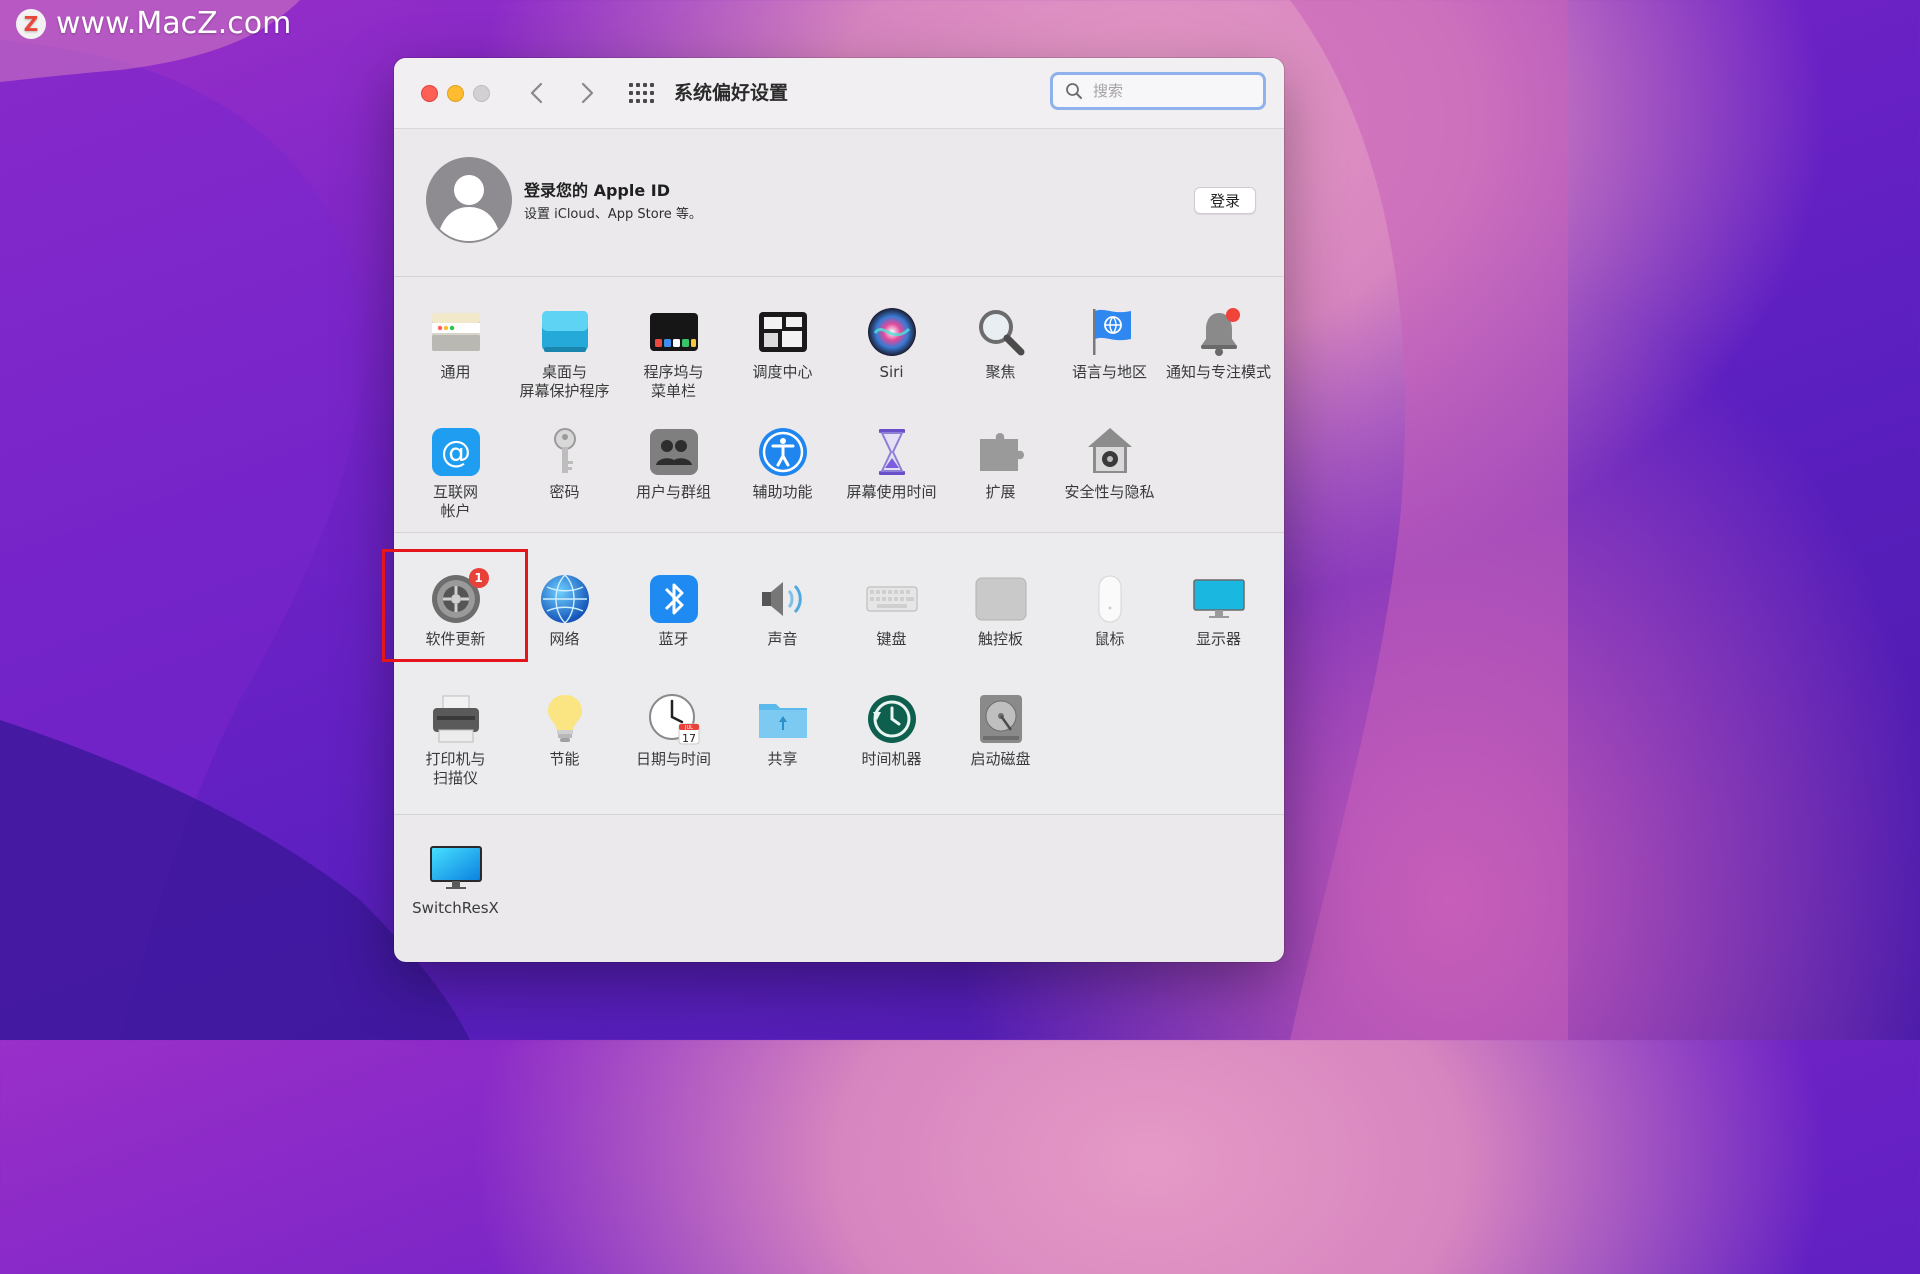 The width and height of the screenshot is (1920, 1274). I want to click on pane-label: 屏幕使用时间, so click(891, 492).